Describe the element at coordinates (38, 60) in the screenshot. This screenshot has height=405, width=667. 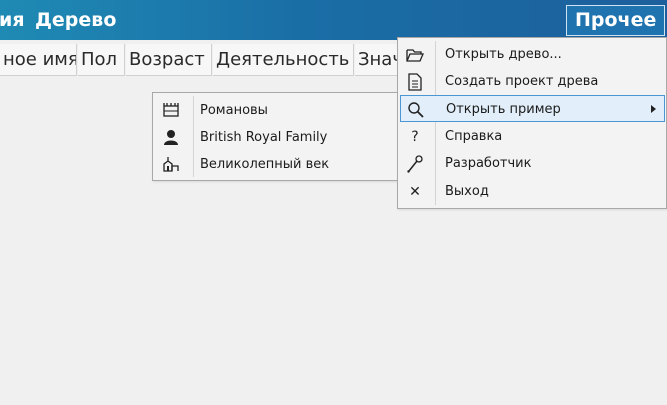
I see `column-header-name: ное имя` at that location.